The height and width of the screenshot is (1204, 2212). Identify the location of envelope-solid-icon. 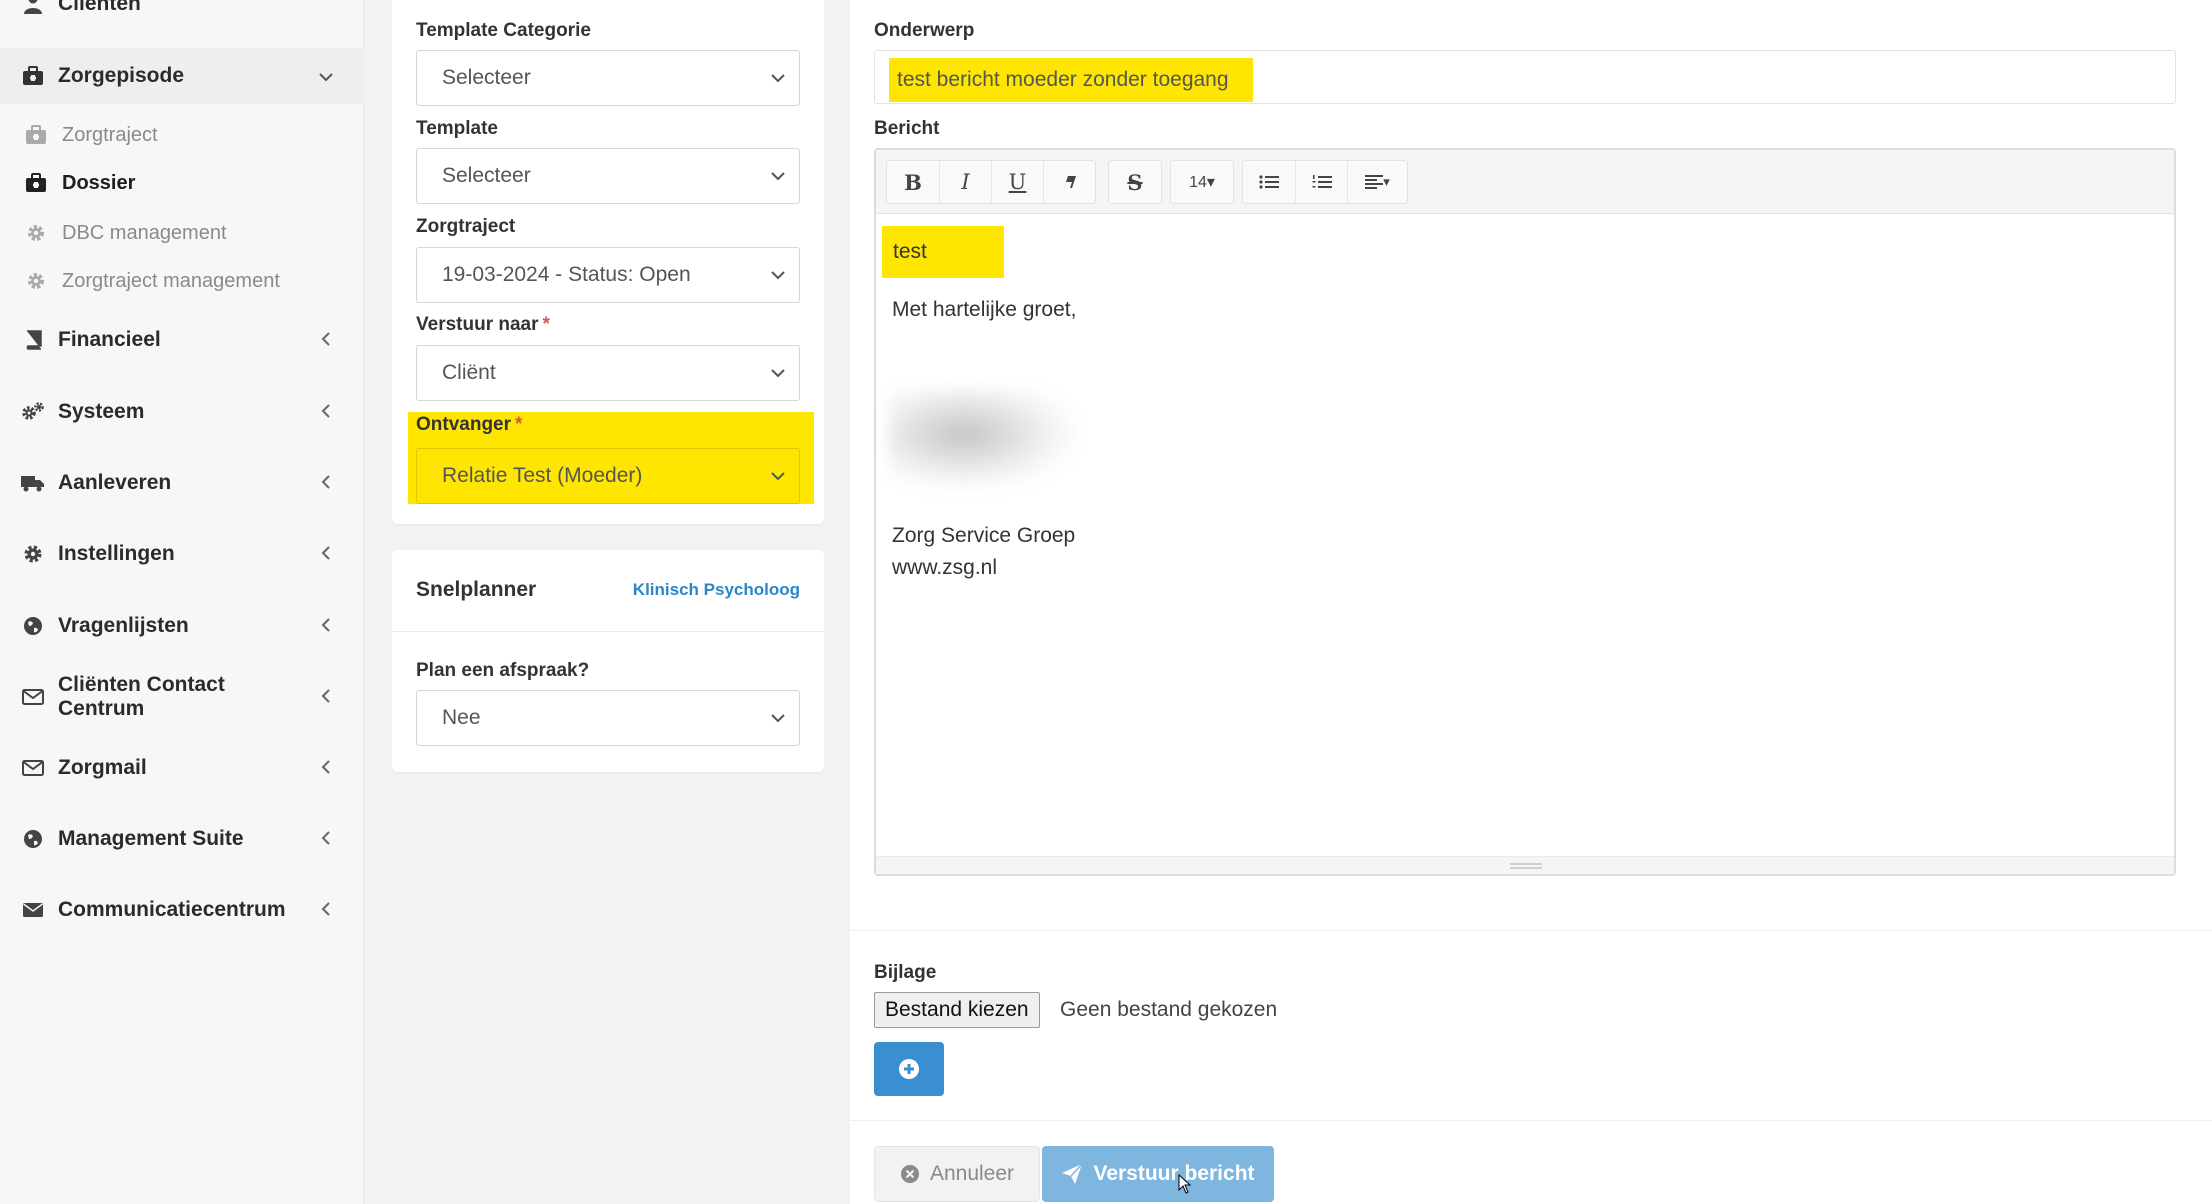
(33, 910).